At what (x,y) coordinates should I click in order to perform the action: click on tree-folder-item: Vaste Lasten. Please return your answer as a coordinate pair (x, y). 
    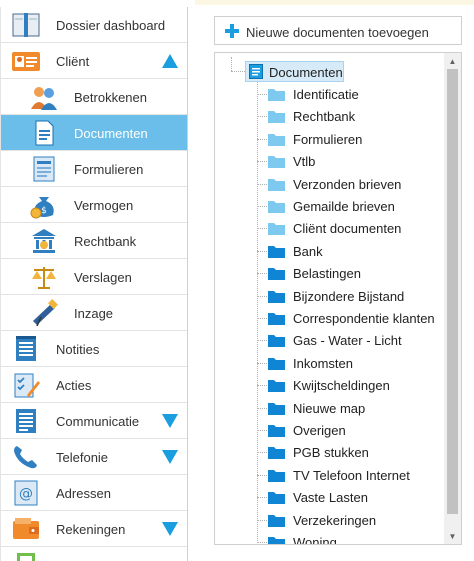
    Looking at the image, I should click on (352, 497).